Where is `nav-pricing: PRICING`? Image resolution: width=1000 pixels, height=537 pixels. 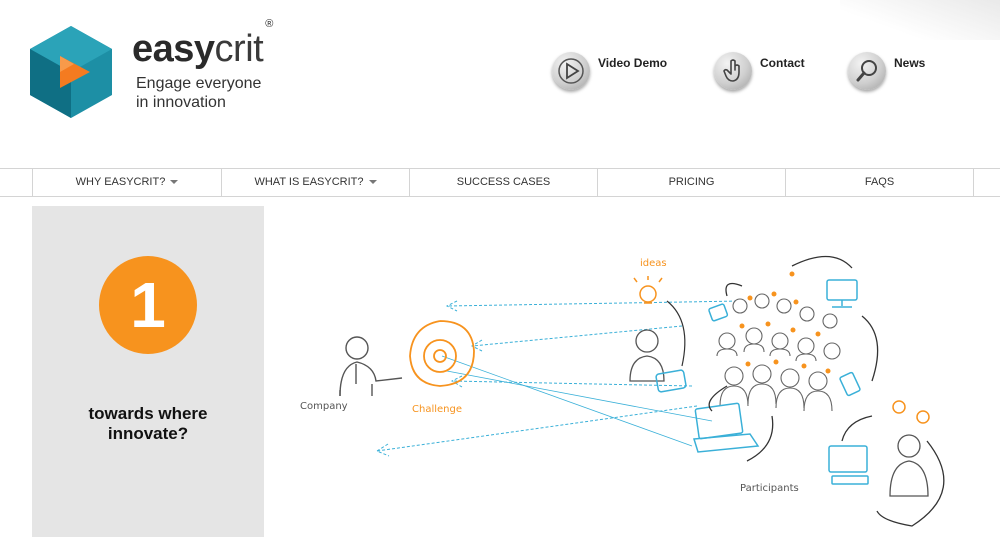
nav-pricing: PRICING is located at coordinates (691, 182).